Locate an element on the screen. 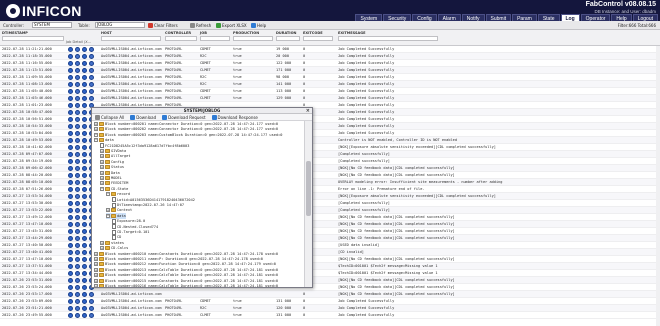 This screenshot has width=660, height=326. col-exitmessage: EXITMESSAGE is located at coordinates (352, 33).